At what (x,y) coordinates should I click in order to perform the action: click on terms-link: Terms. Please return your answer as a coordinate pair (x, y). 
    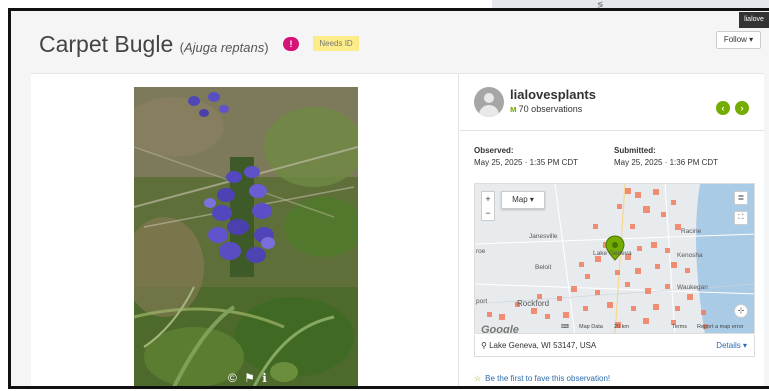
    Looking at the image, I should click on (679, 327).